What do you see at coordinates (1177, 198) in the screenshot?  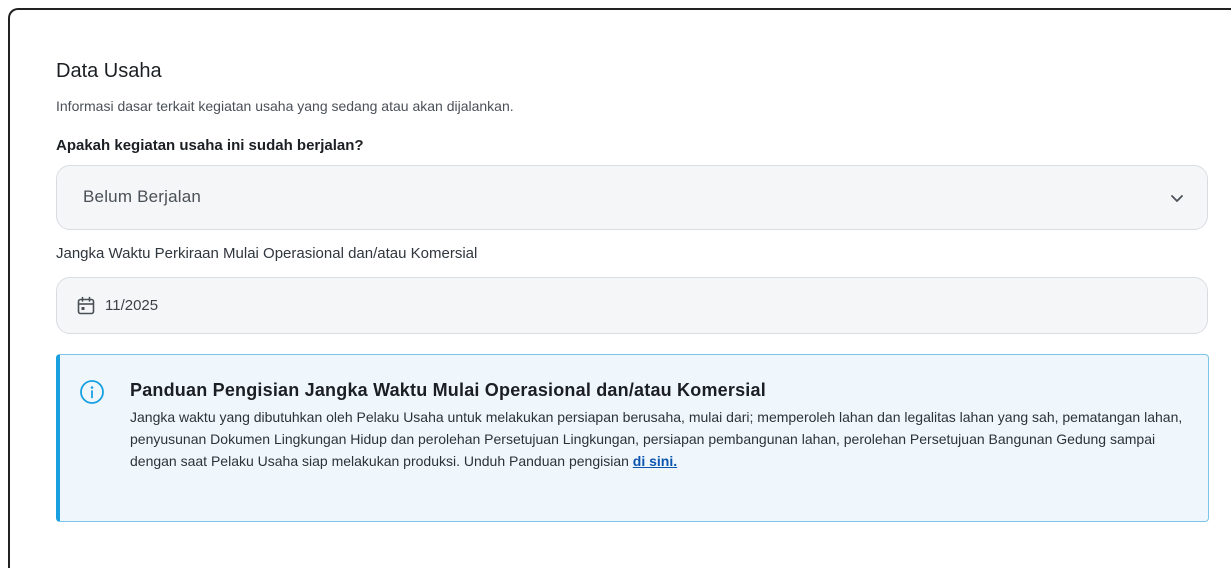 I see `chevron-down-icon` at bounding box center [1177, 198].